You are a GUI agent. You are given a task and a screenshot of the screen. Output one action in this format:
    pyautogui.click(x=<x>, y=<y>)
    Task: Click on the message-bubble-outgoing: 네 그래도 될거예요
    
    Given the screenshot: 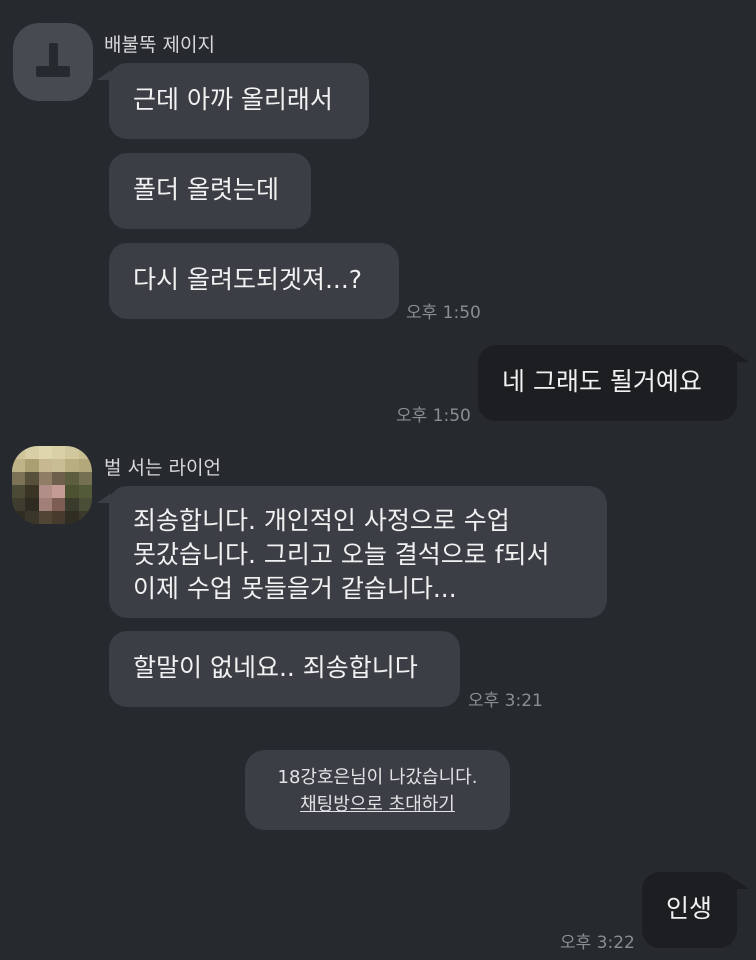 What is the action you would take?
    pyautogui.click(x=607, y=383)
    